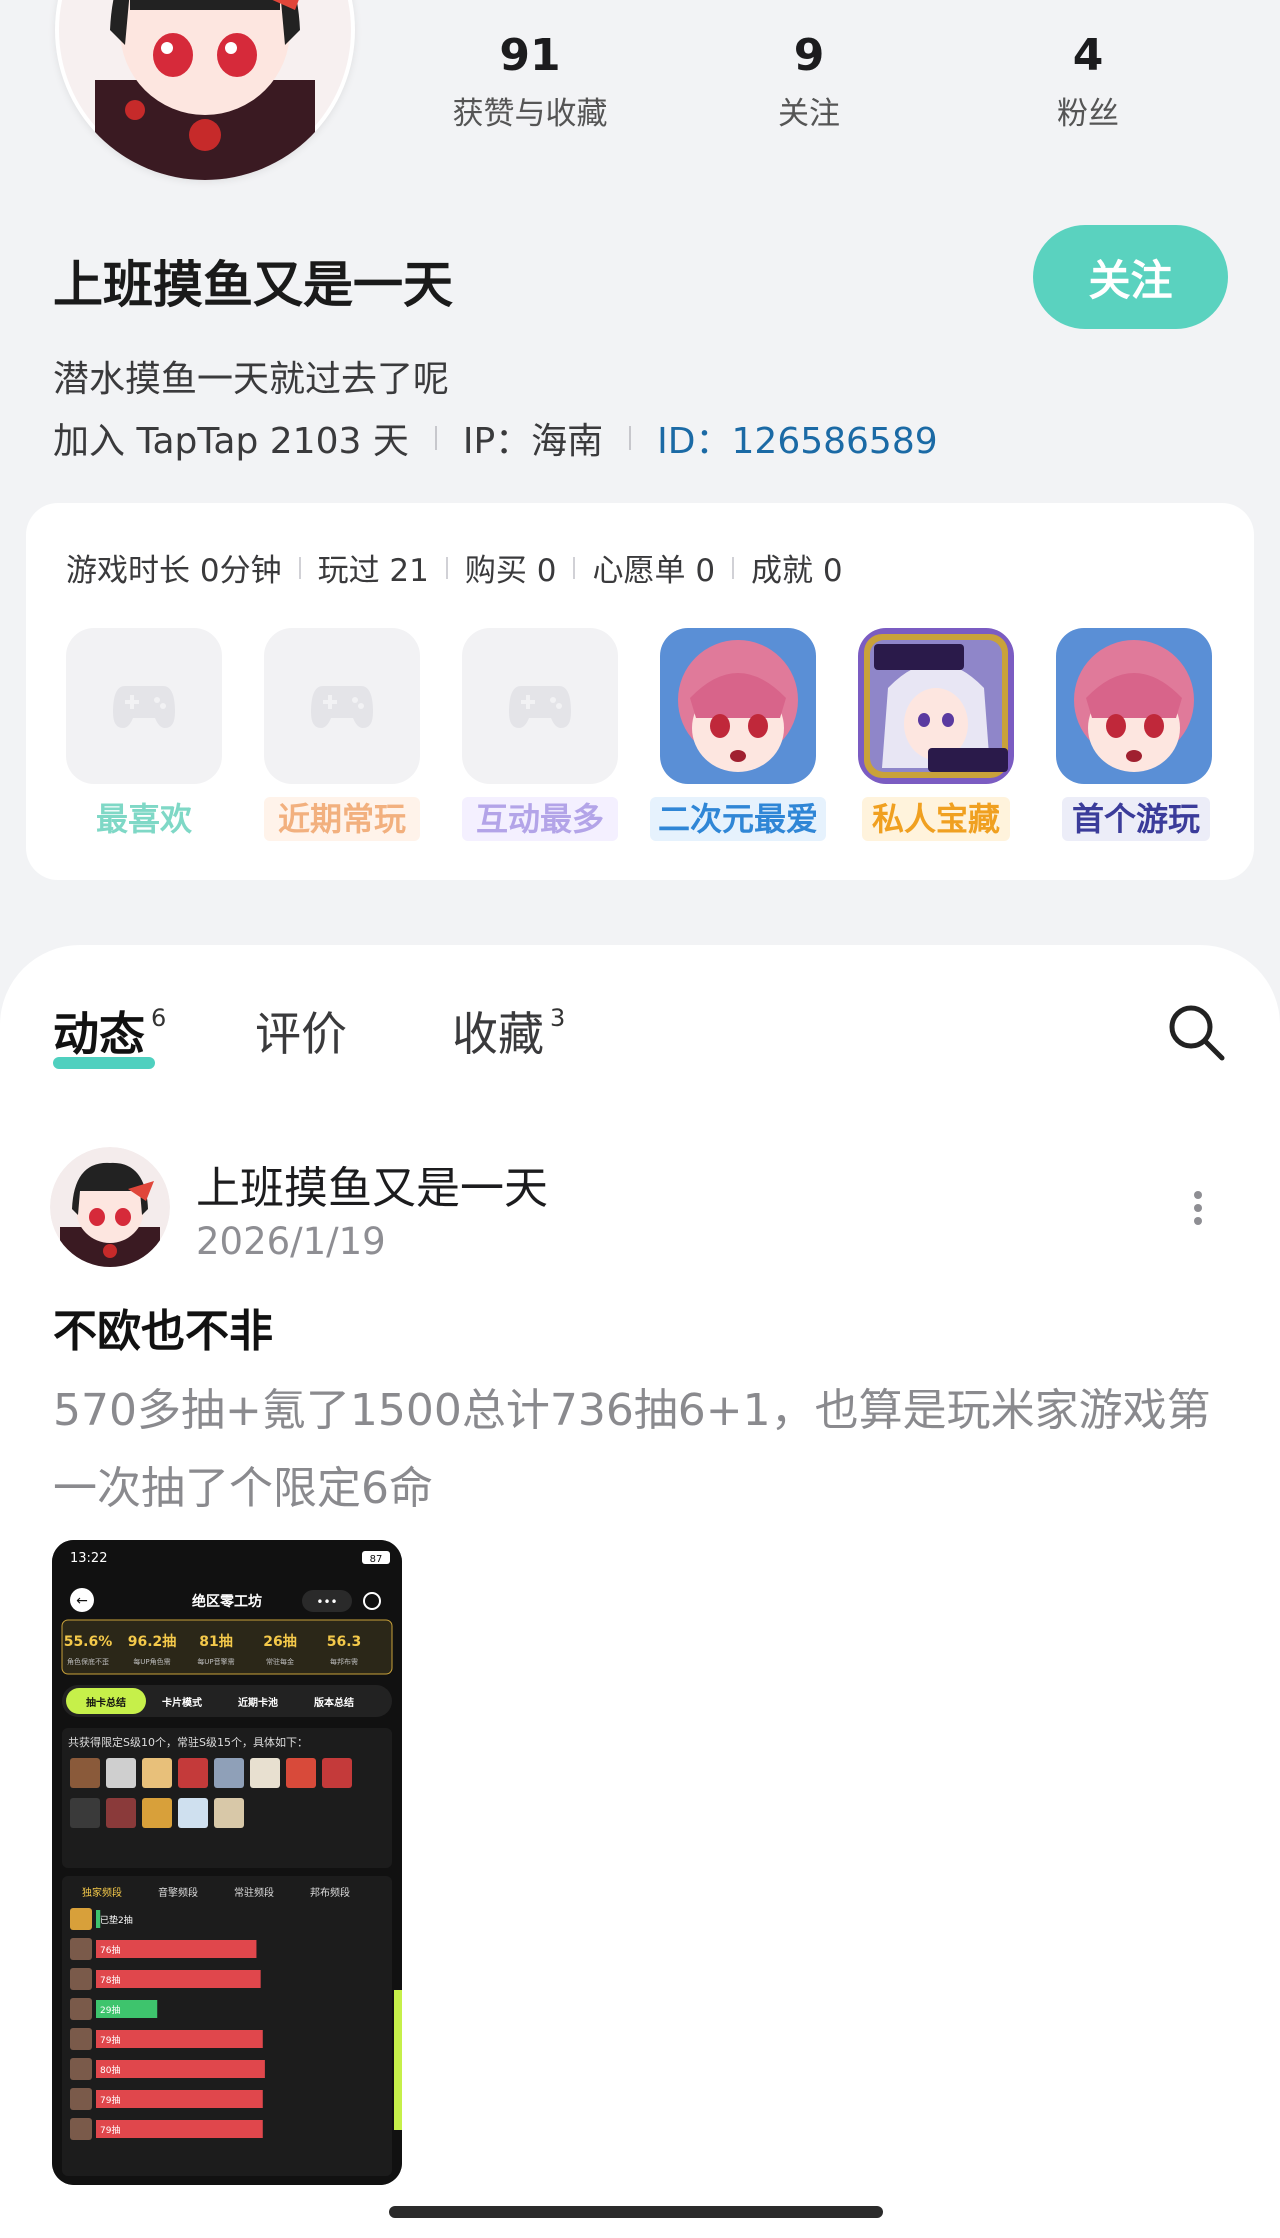 The width and height of the screenshot is (1280, 2238). Describe the element at coordinates (326, 1602) in the screenshot. I see `more-horizontal-icon: •••` at that location.